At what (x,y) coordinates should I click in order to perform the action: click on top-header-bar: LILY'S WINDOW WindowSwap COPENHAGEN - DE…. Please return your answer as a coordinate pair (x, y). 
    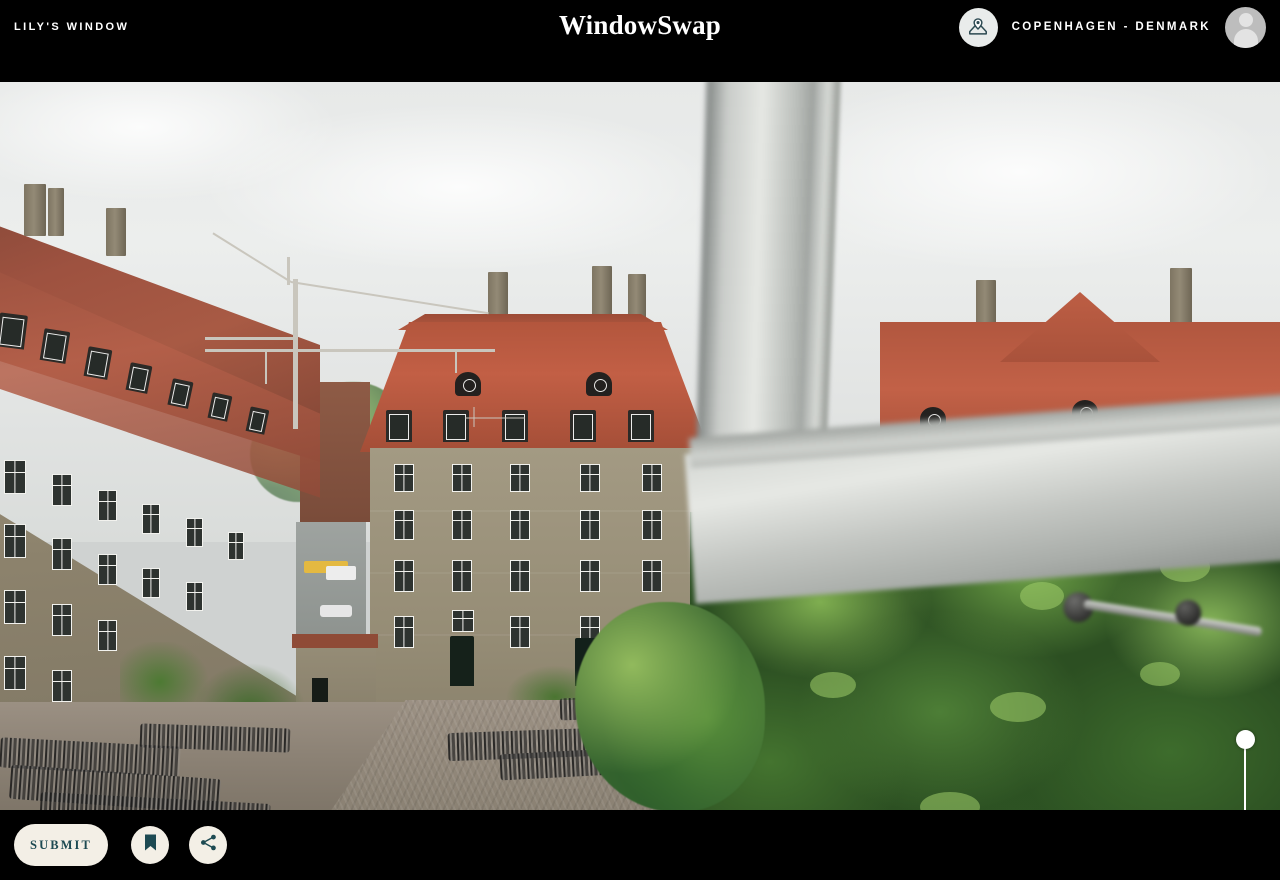
    Looking at the image, I should click on (640, 41).